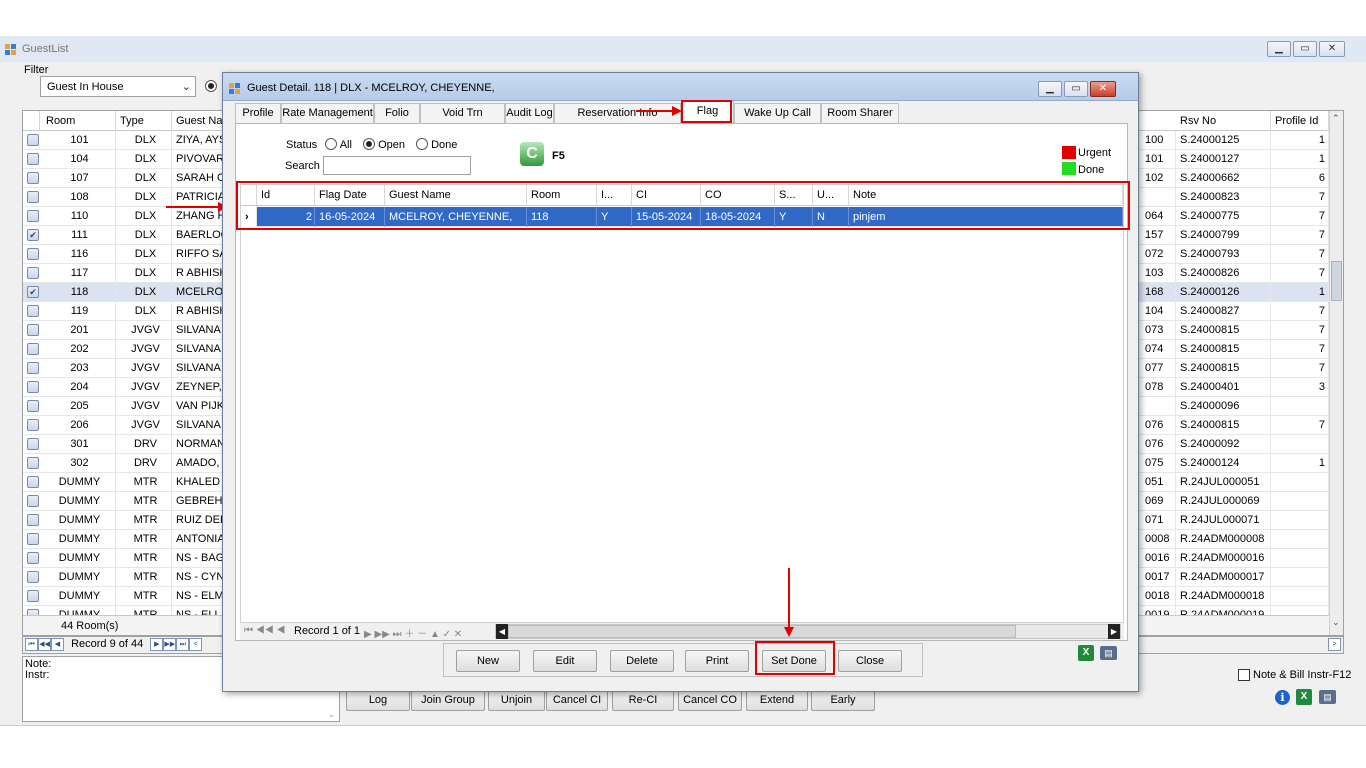 The width and height of the screenshot is (1366, 768). Describe the element at coordinates (397, 165) in the screenshot. I see `search-input` at that location.